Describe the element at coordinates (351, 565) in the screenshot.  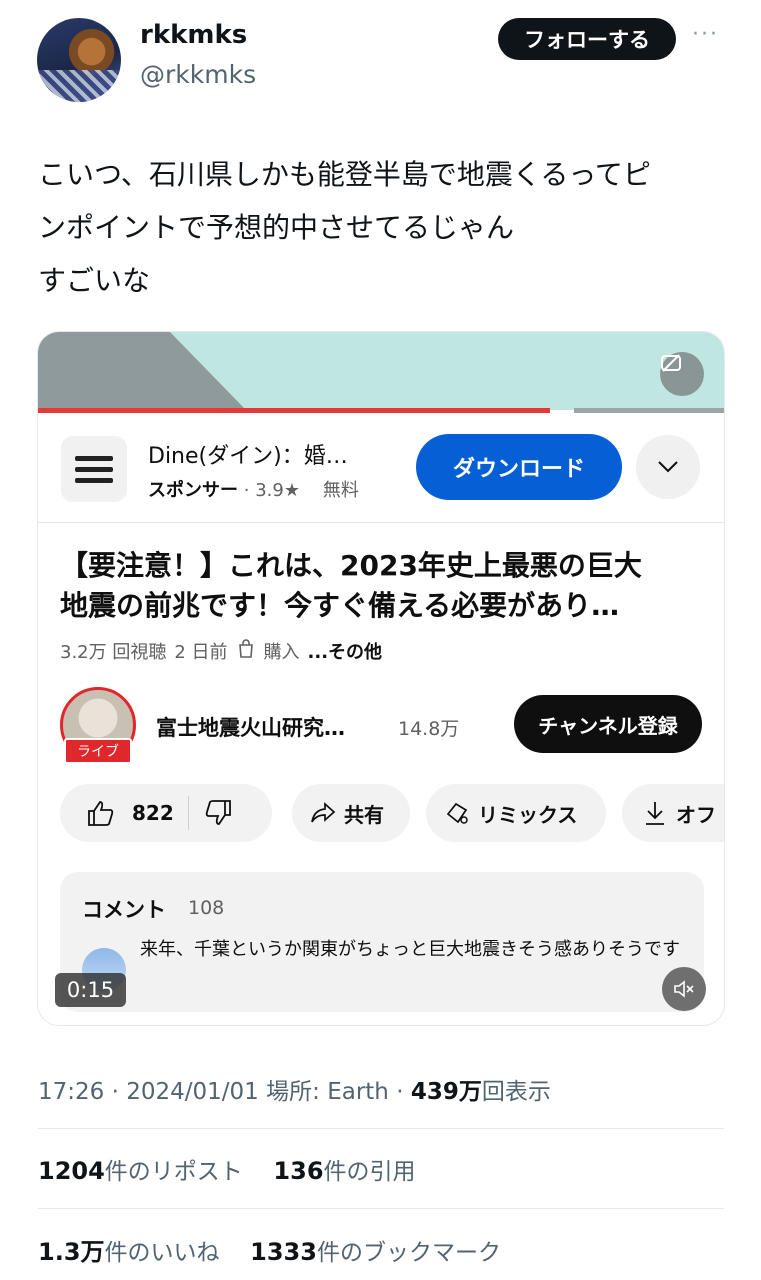
I see `video-title-line: 【要注意！】これは、2023年史上最悪の巨大` at that location.